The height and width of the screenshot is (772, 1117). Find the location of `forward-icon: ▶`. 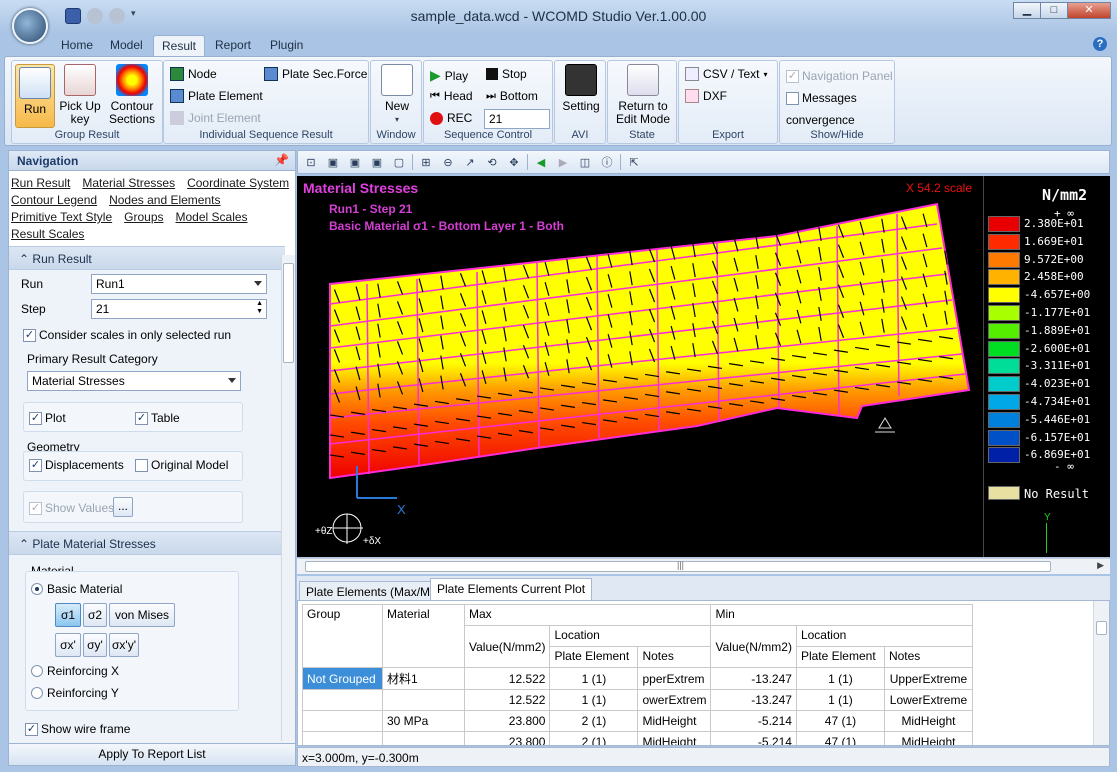

forward-icon: ▶ is located at coordinates (563, 162).